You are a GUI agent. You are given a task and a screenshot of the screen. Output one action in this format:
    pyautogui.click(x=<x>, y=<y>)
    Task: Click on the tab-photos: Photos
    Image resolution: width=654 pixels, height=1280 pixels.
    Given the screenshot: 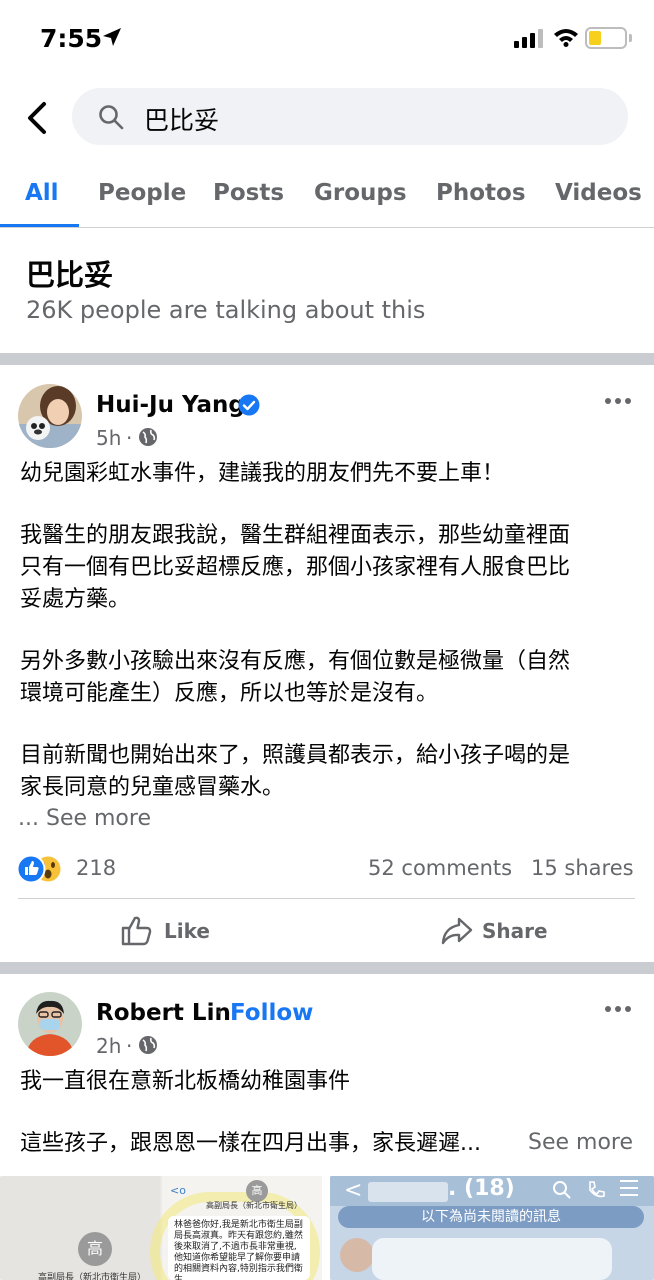 What is the action you would take?
    pyautogui.click(x=481, y=193)
    